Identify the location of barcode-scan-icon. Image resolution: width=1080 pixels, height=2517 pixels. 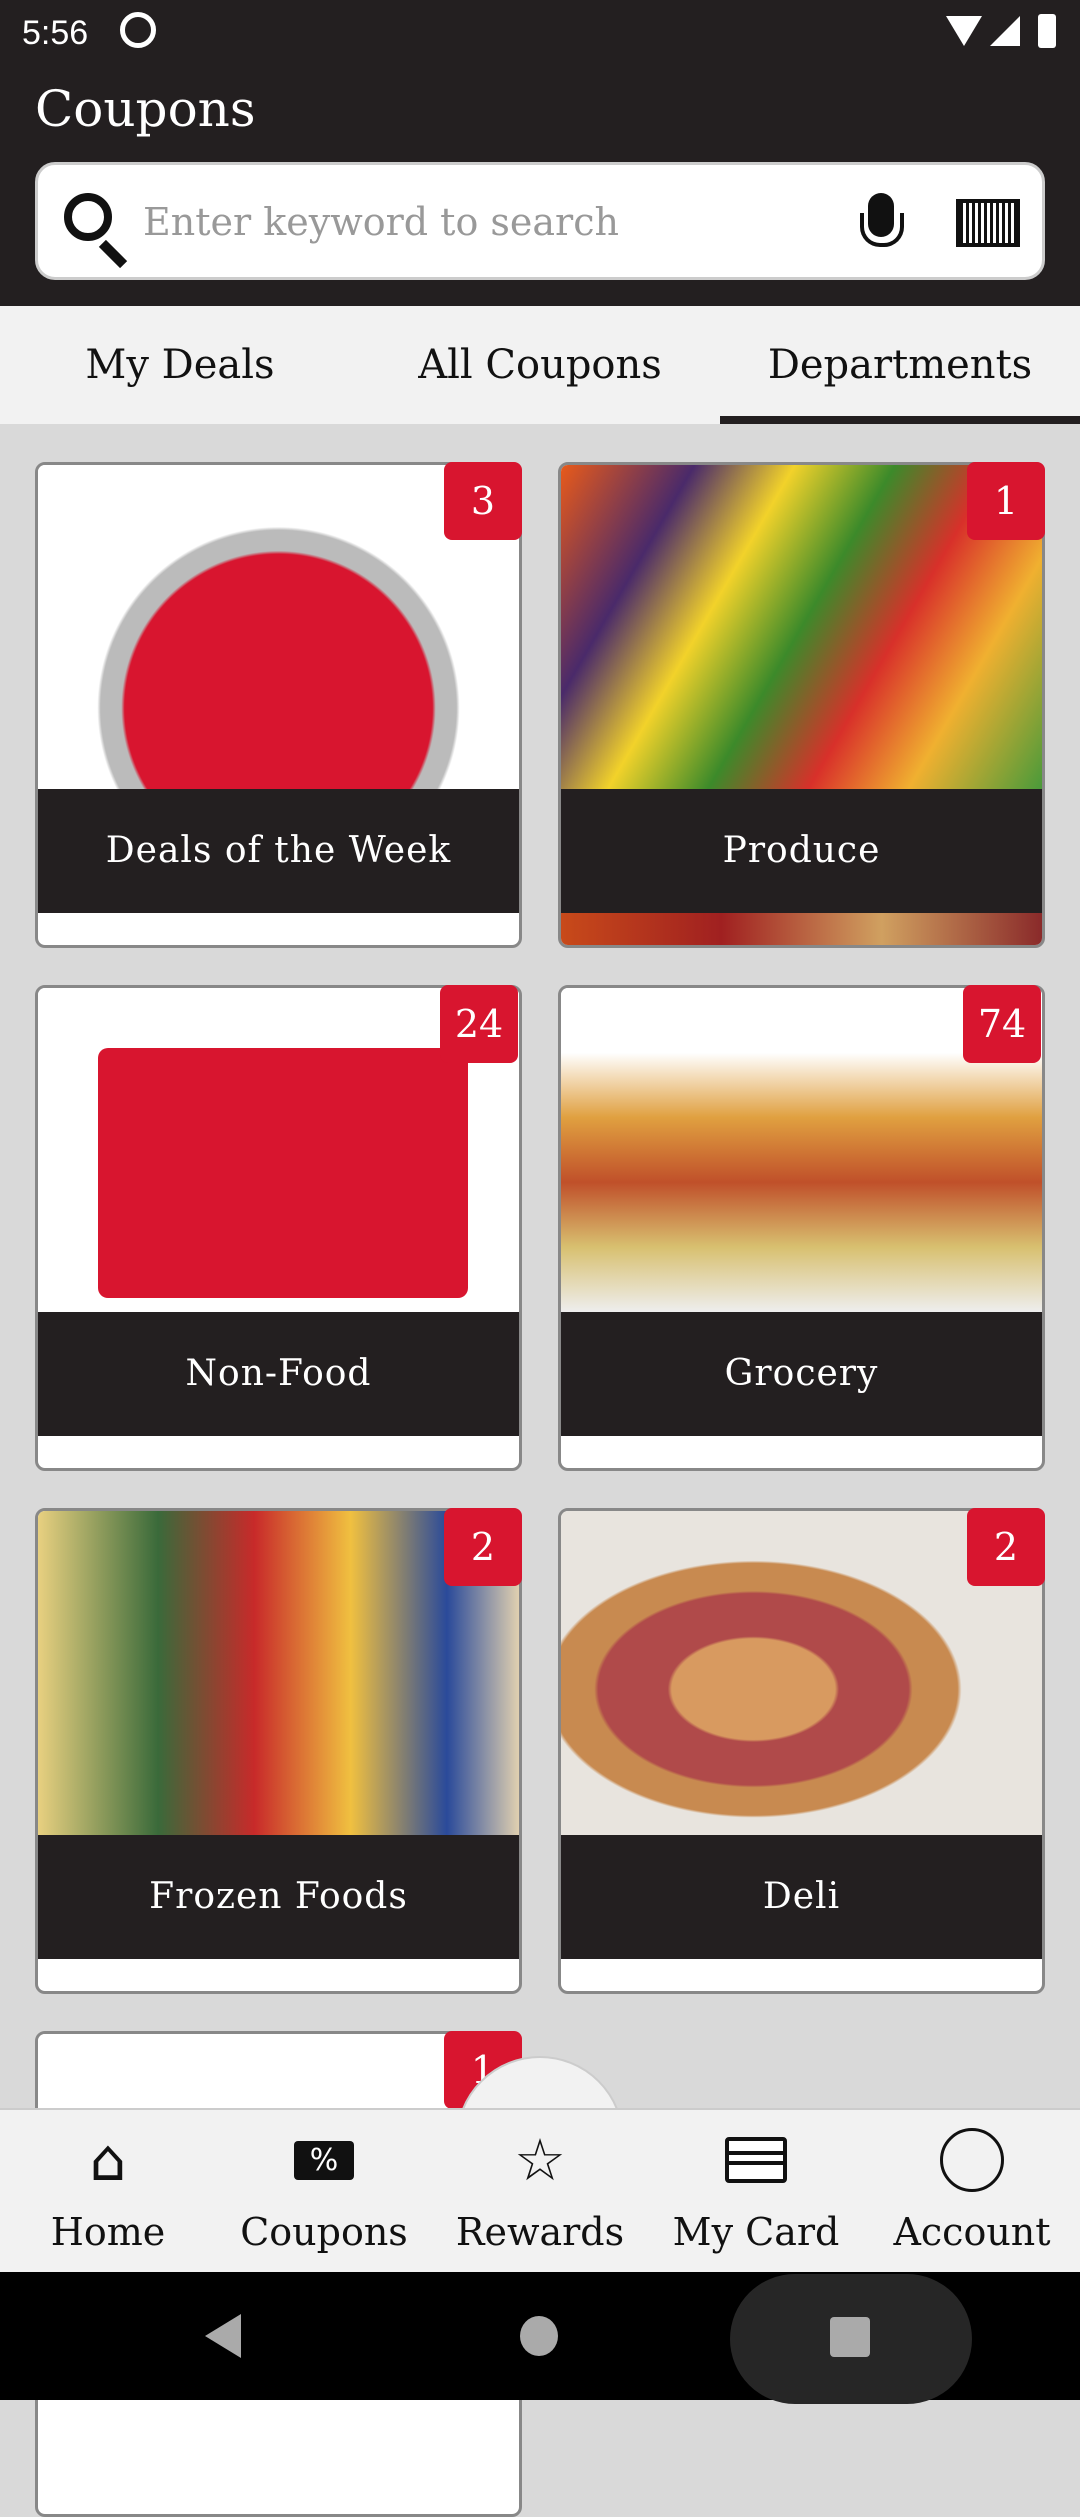
(988, 223).